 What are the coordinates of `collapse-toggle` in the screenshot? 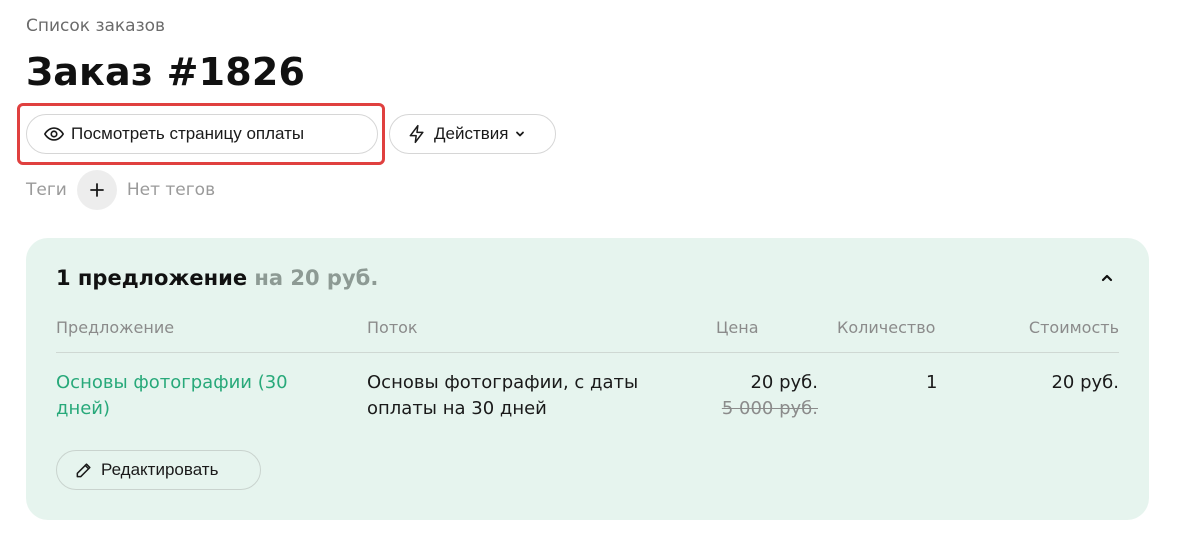 It's located at (1107, 278).